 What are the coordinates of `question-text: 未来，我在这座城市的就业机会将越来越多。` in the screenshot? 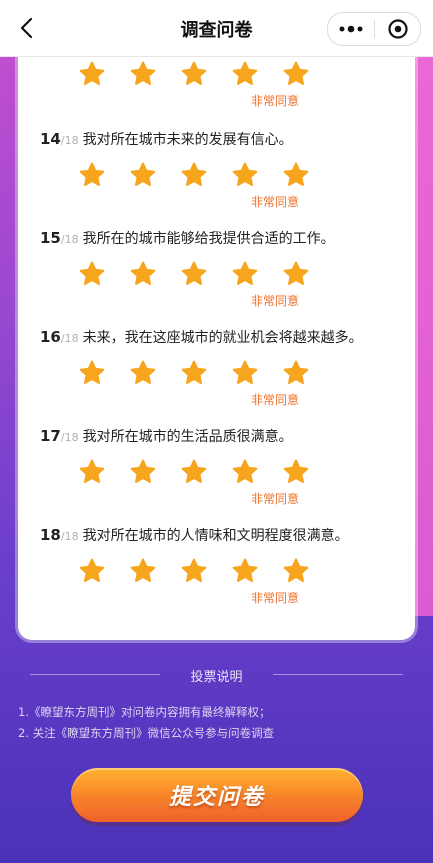 It's located at (222, 338).